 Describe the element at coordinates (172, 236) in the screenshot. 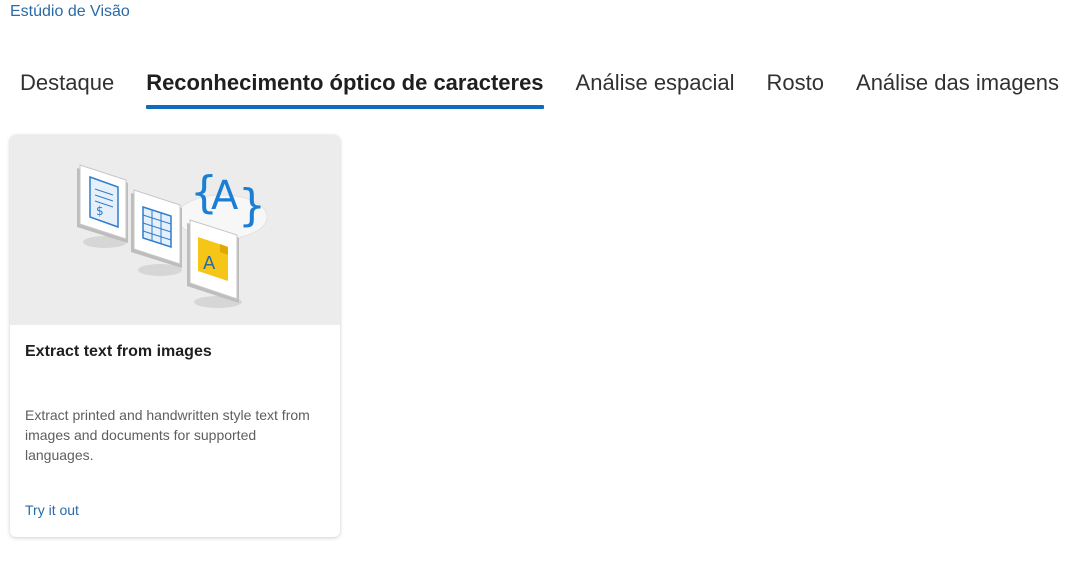

I see `ocr-illustration-icon: { A } $ A` at that location.